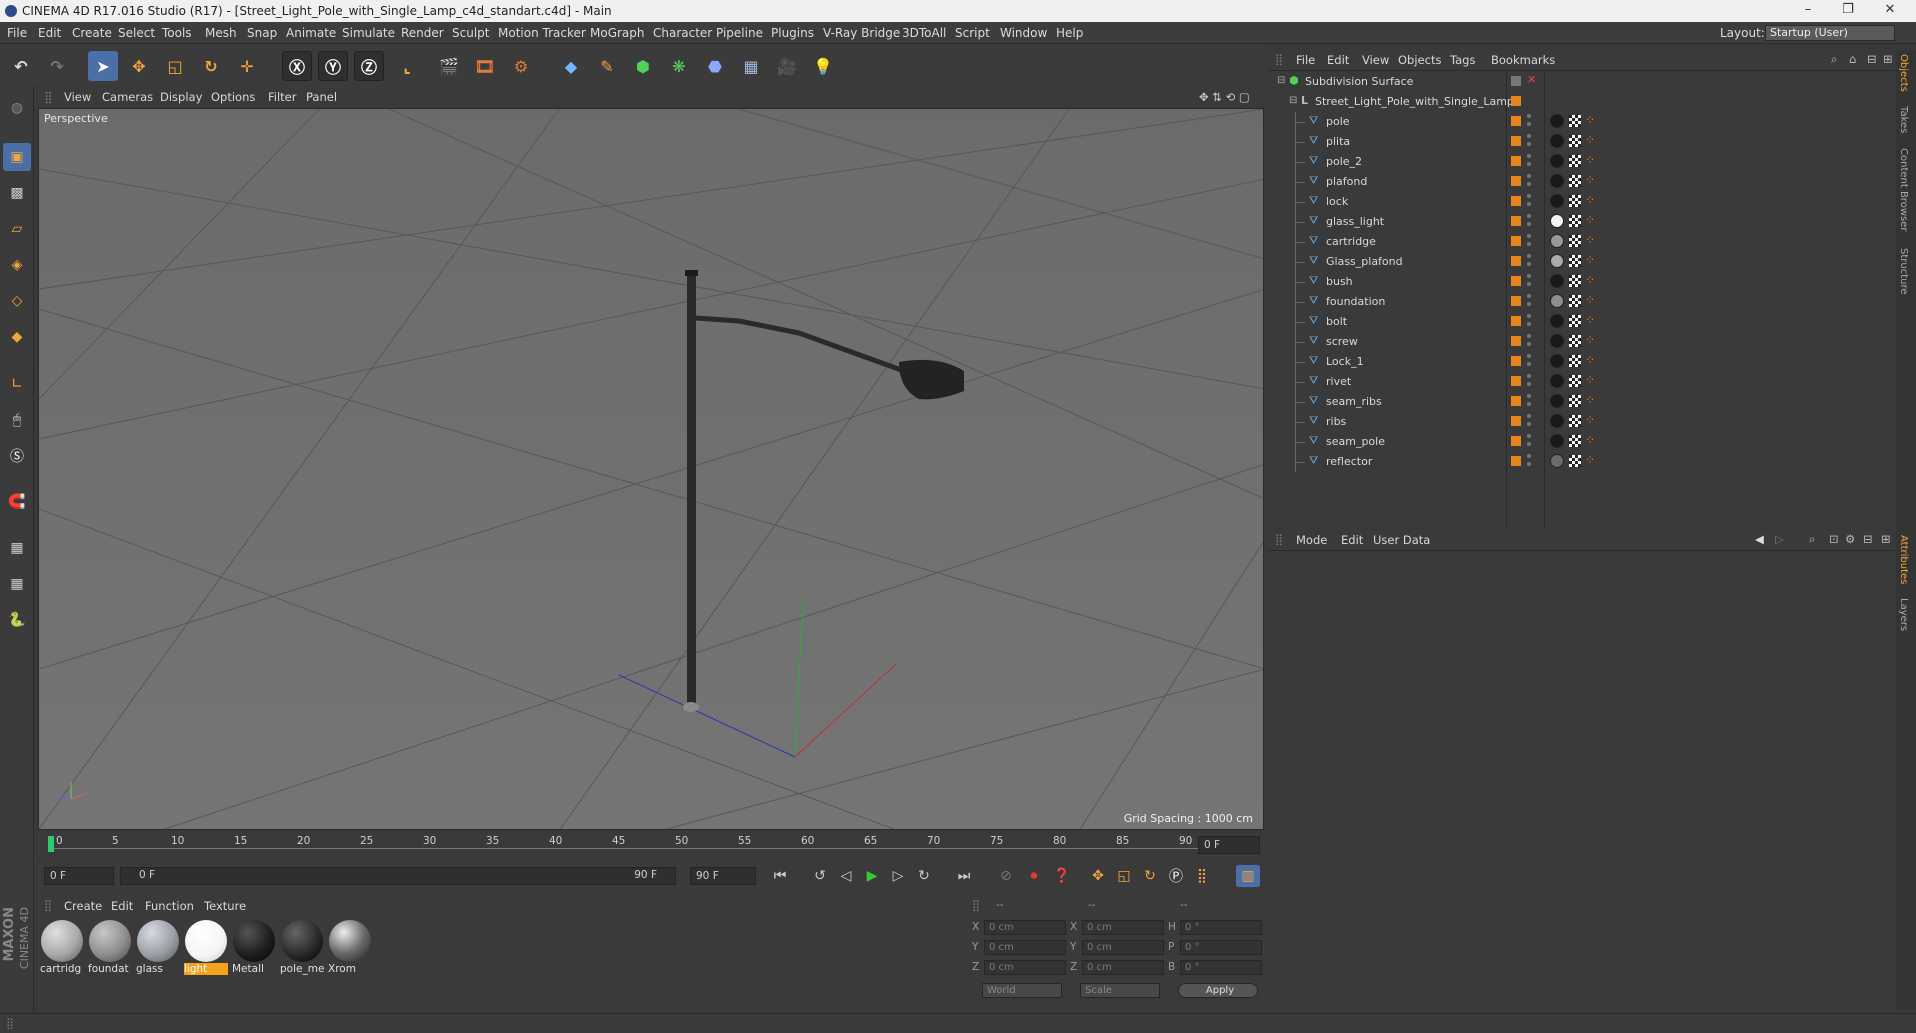 This screenshot has width=1916, height=1033. What do you see at coordinates (1834, 59) in the screenshot?
I see `search-icon: ⌕` at bounding box center [1834, 59].